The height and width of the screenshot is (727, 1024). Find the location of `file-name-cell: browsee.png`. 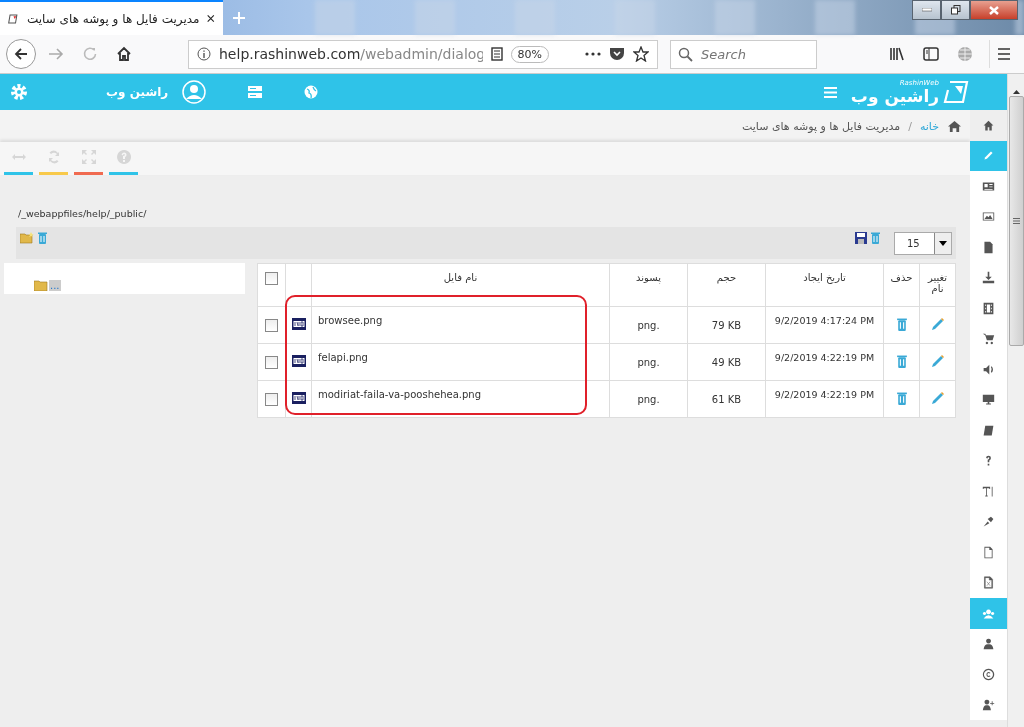

file-name-cell: browsee.png is located at coordinates (460, 325).